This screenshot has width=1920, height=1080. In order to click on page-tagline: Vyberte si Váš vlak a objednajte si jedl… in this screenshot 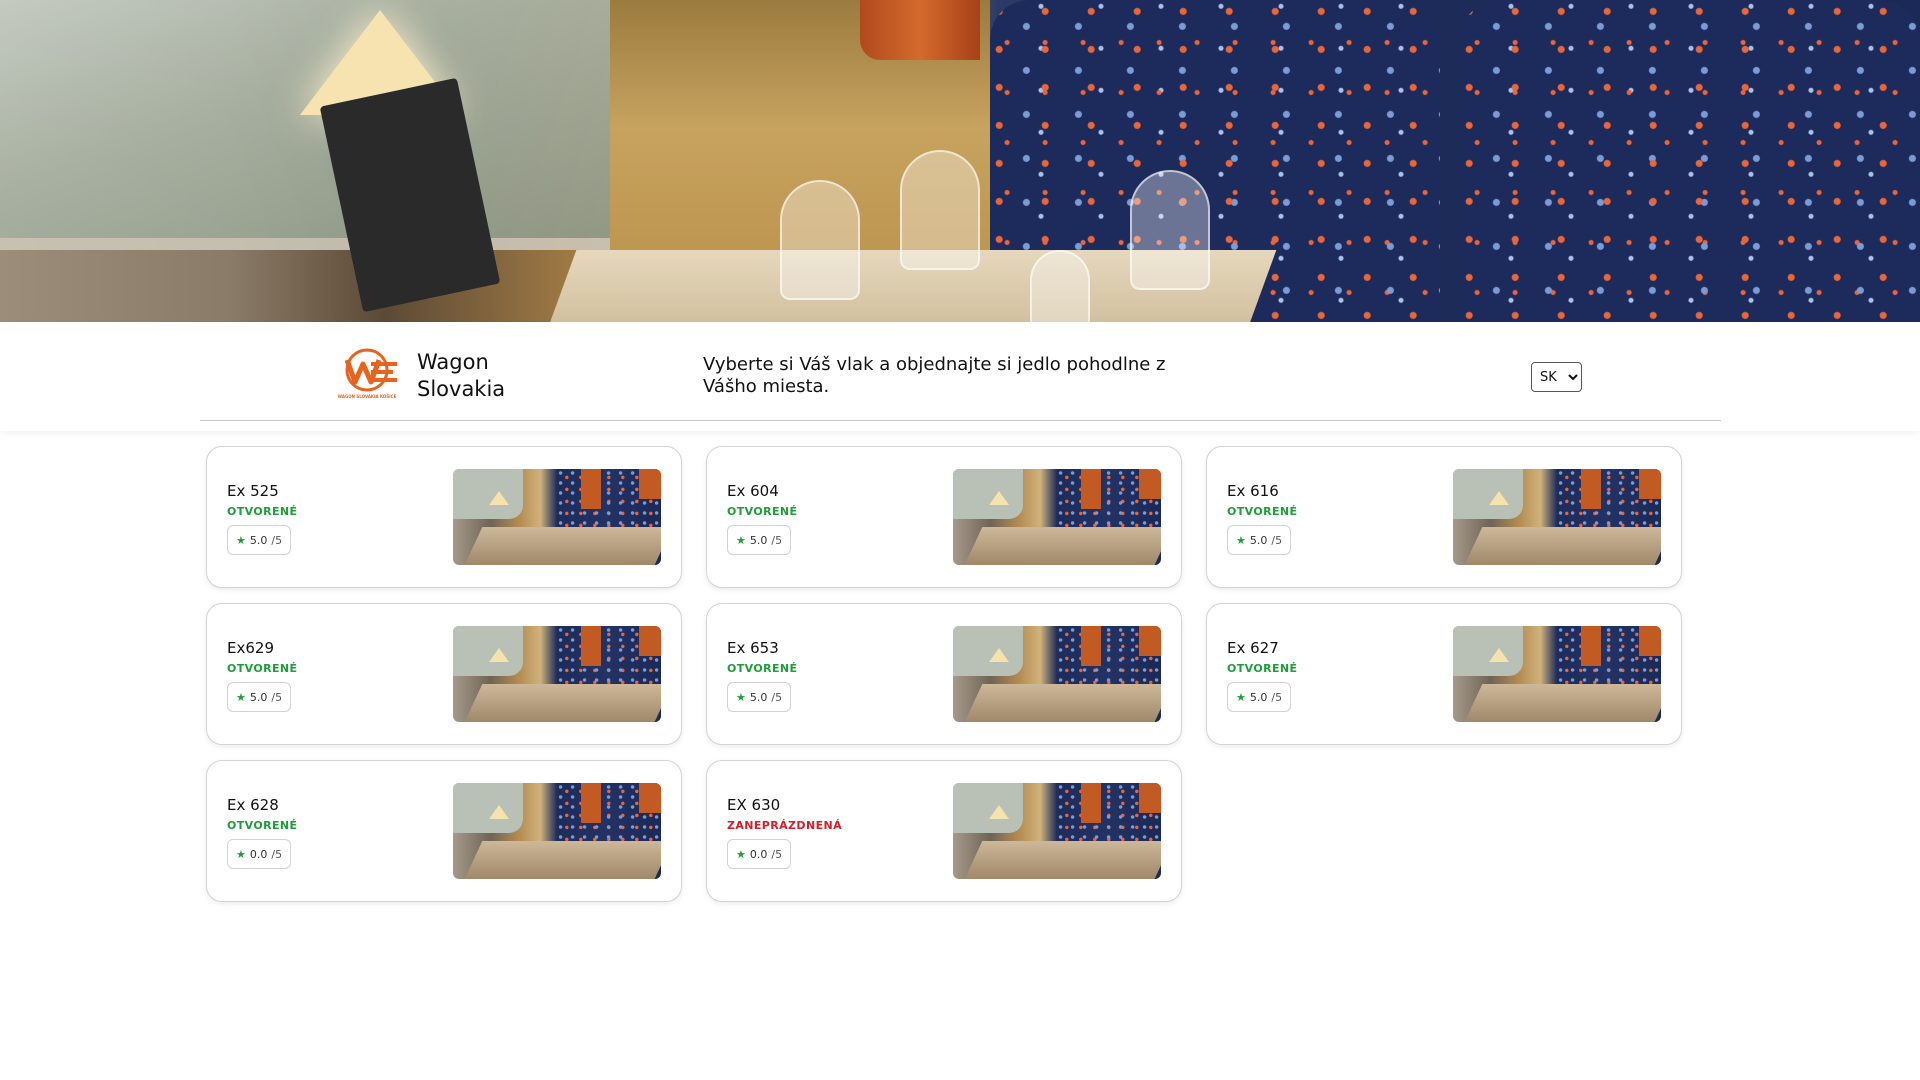, I will do `click(934, 375)`.